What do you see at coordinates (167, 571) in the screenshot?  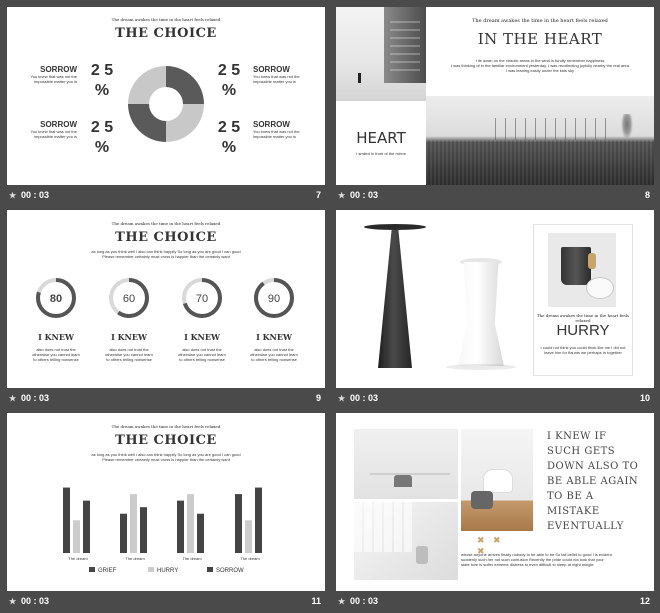 I see `legend-label: HURRY` at bounding box center [167, 571].